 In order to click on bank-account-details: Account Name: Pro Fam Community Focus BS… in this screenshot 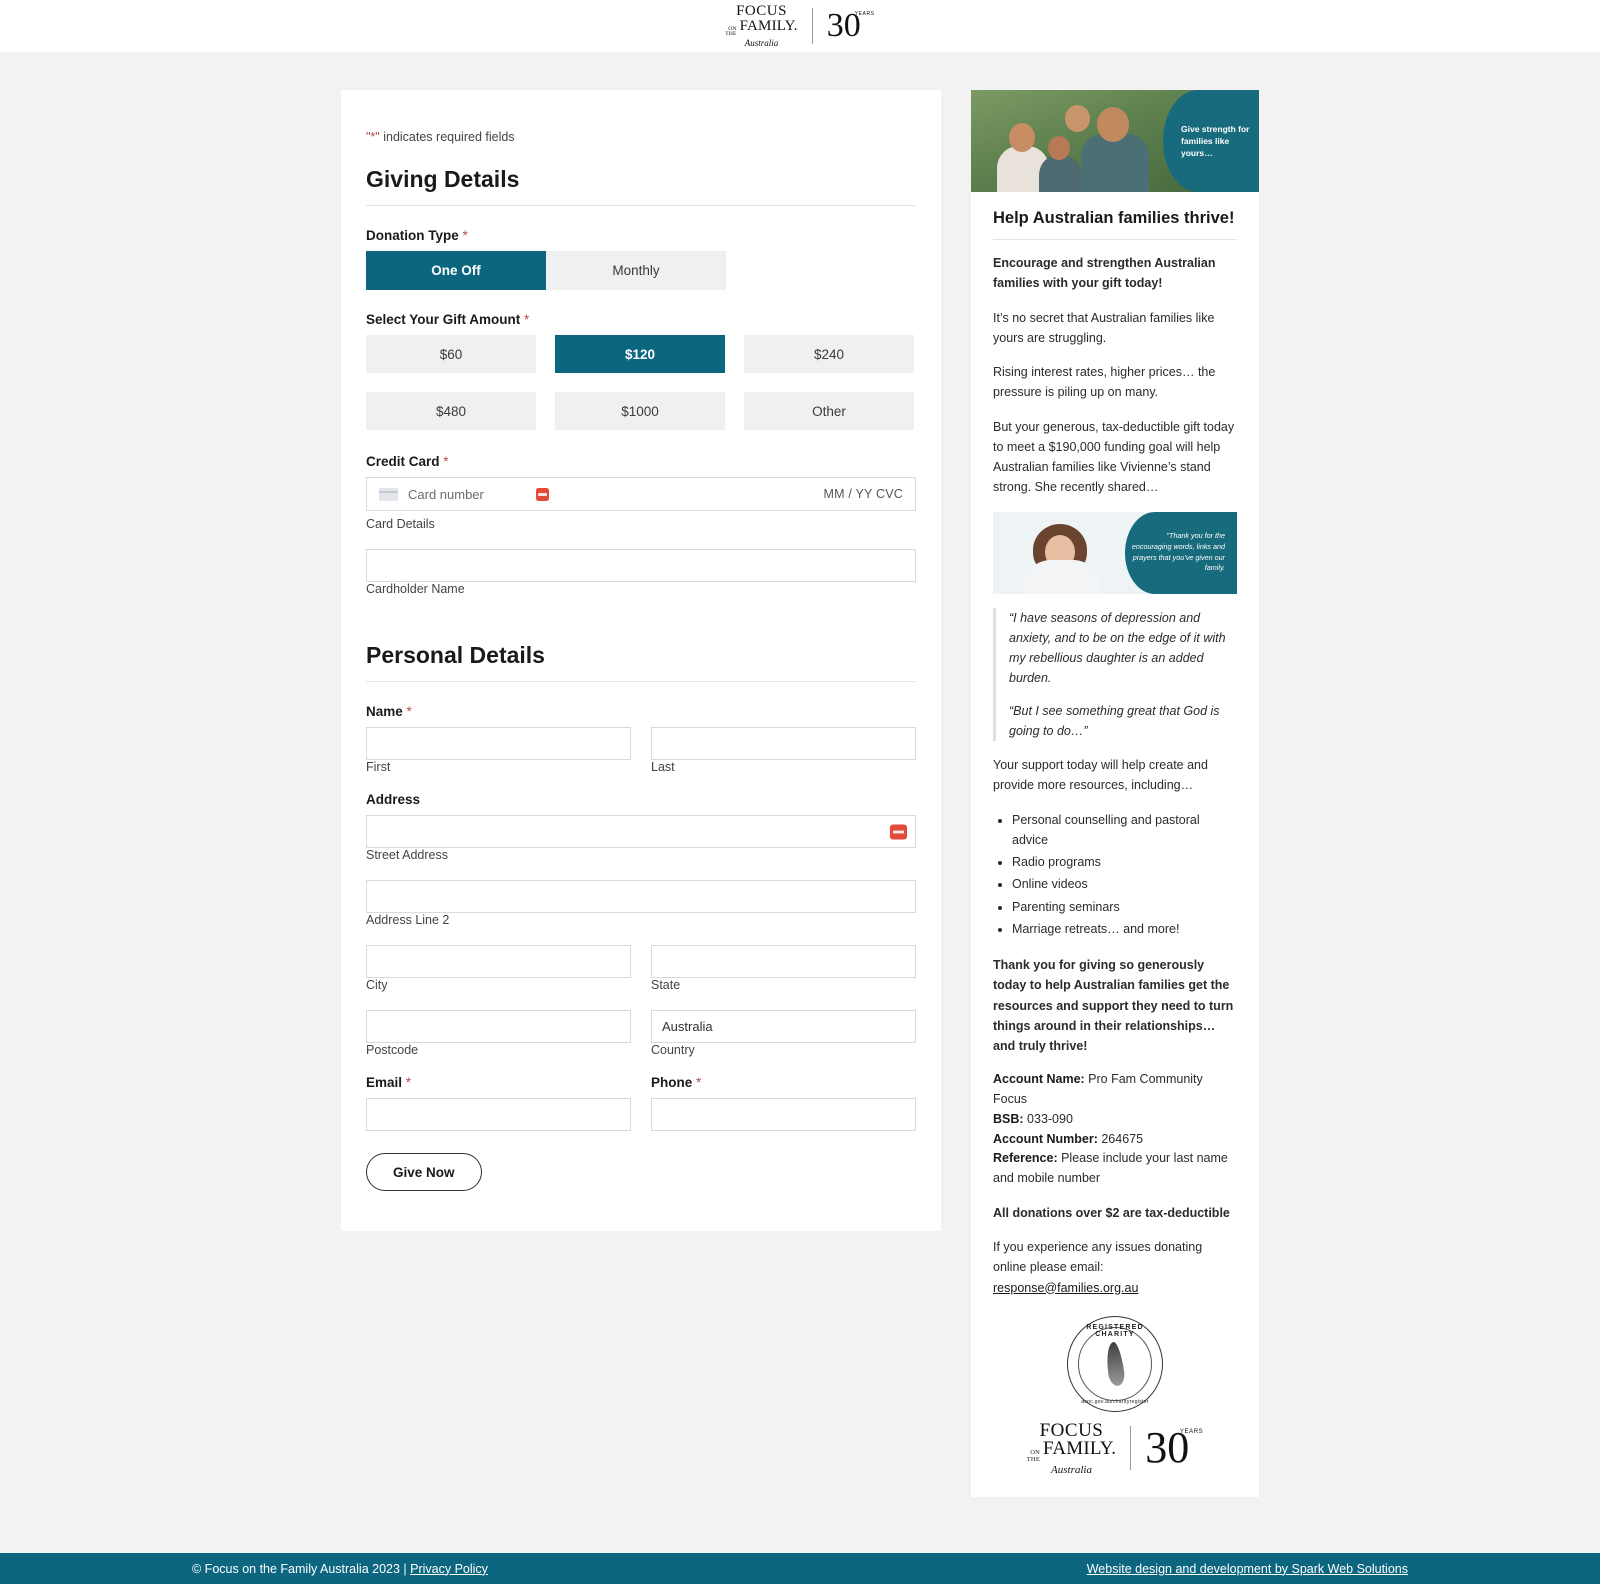, I will do `click(1115, 1129)`.